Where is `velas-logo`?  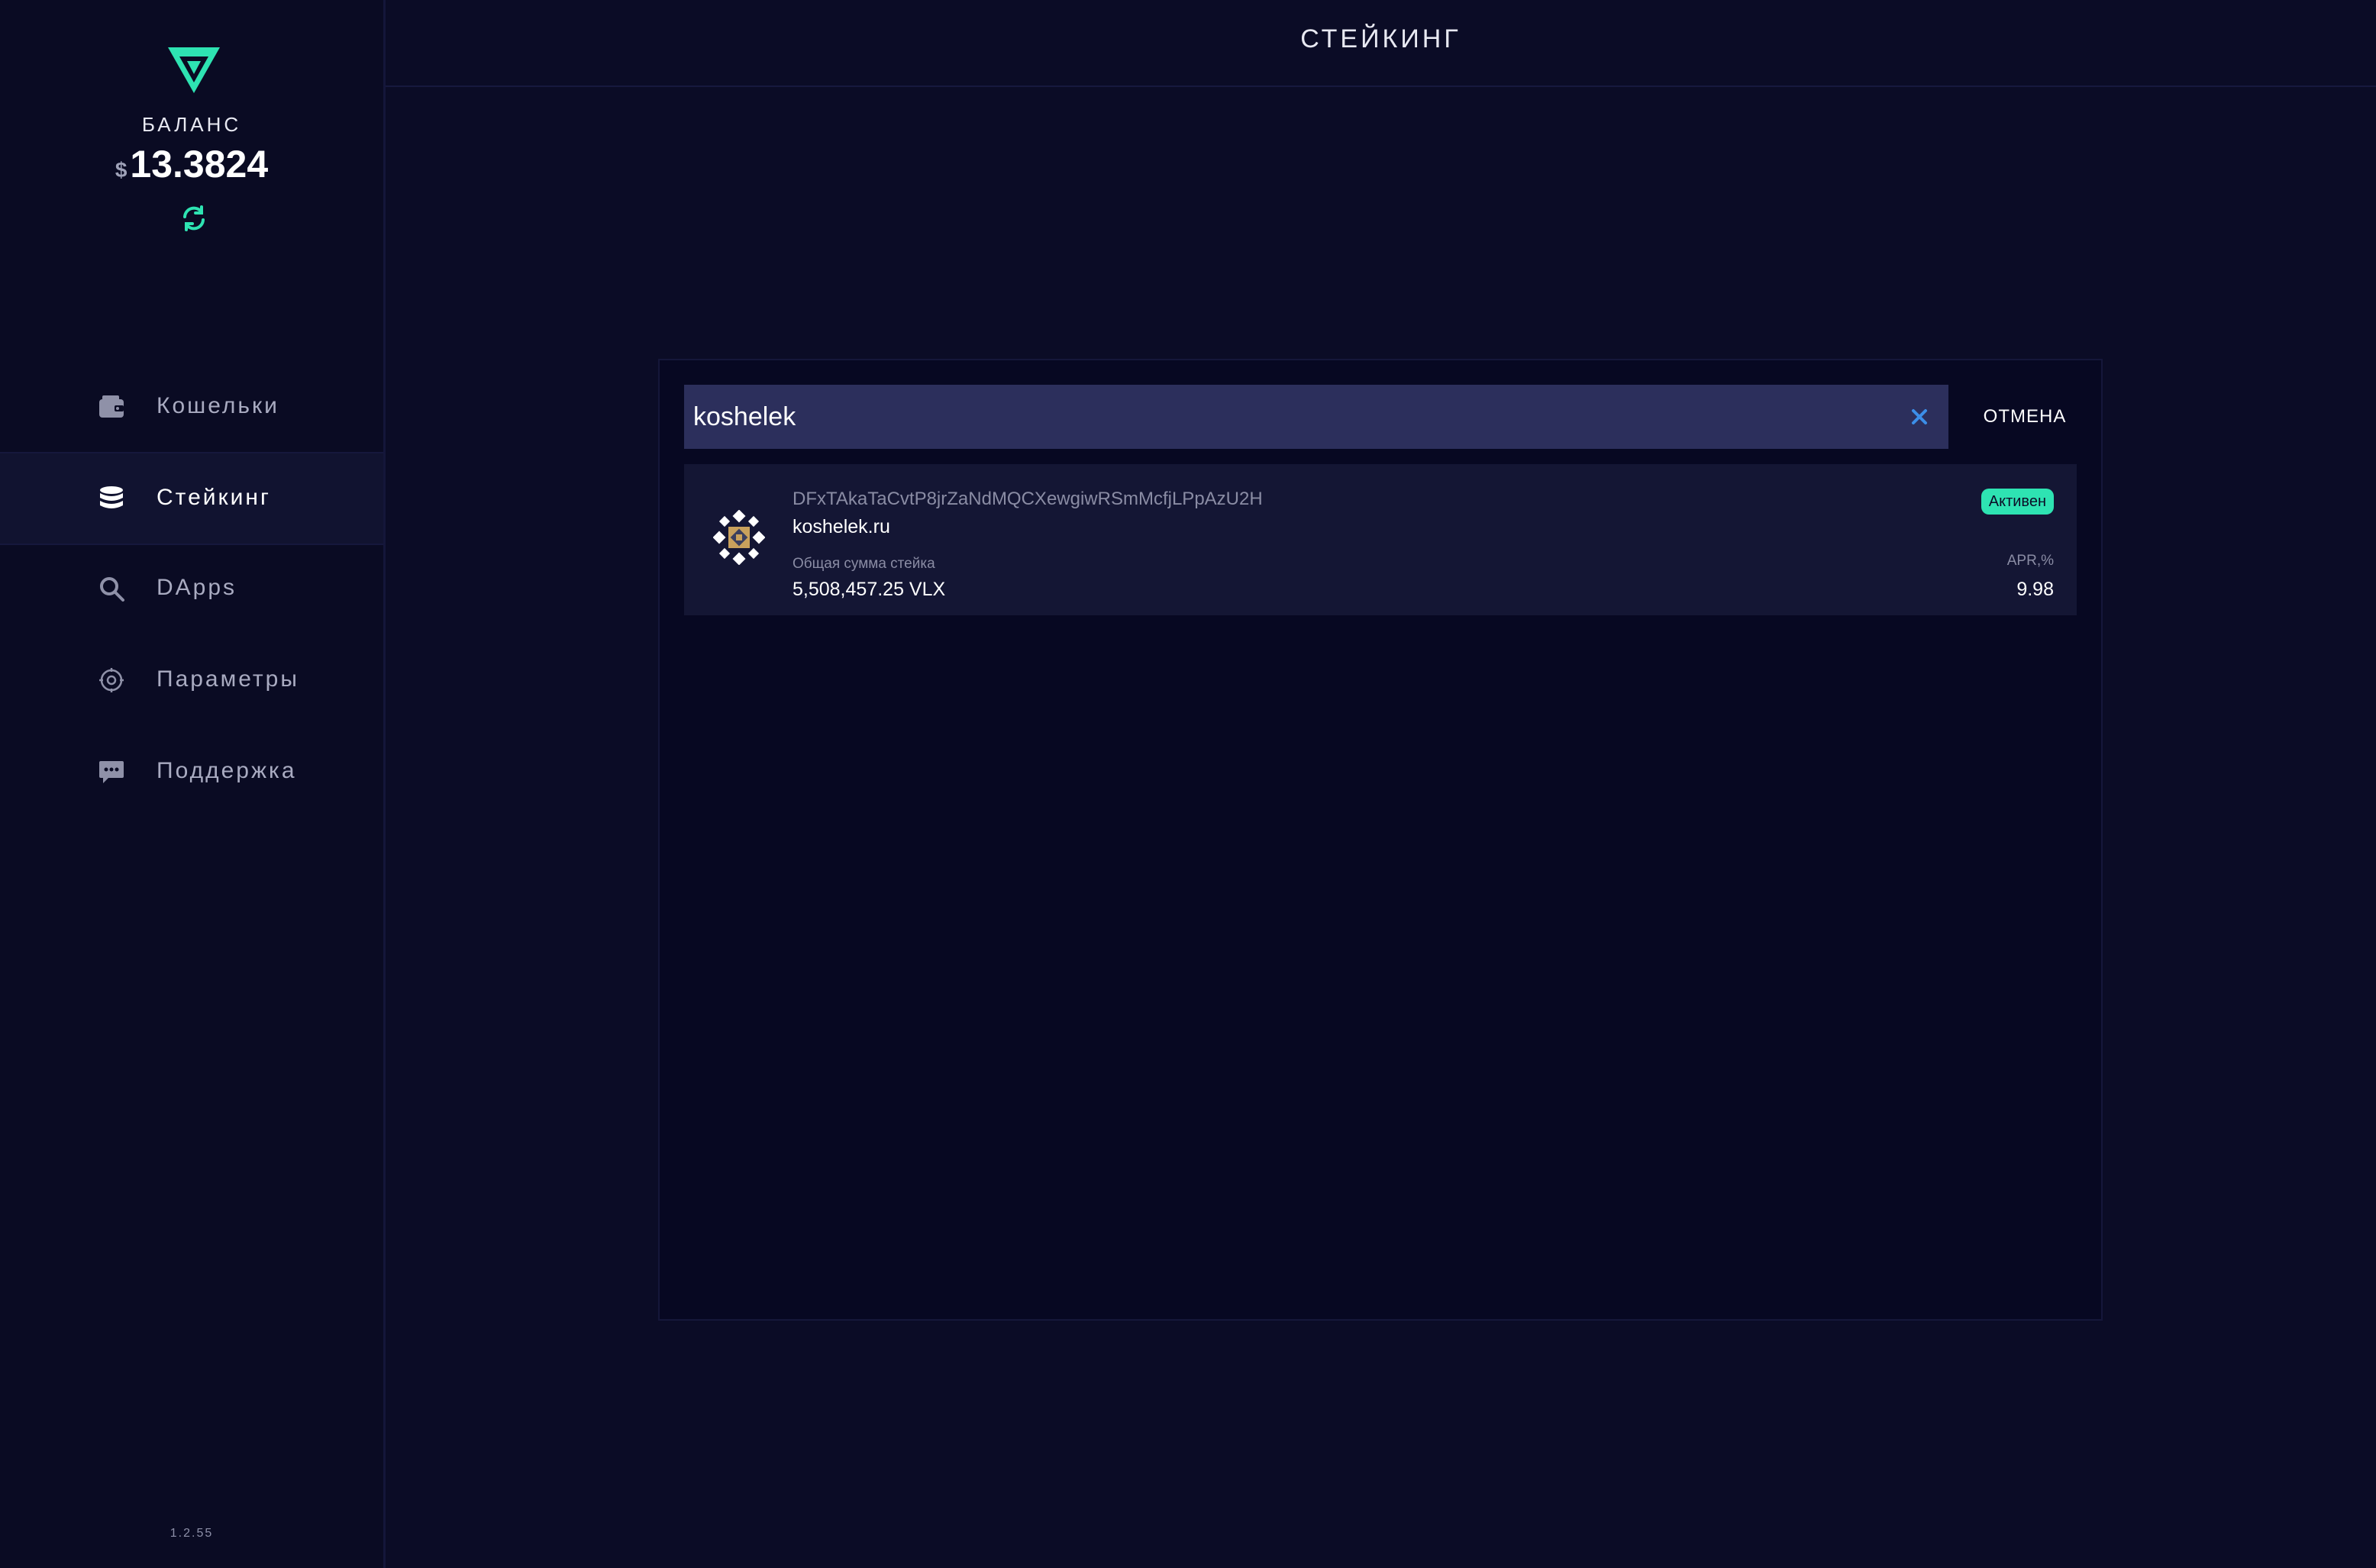 velas-logo is located at coordinates (194, 70).